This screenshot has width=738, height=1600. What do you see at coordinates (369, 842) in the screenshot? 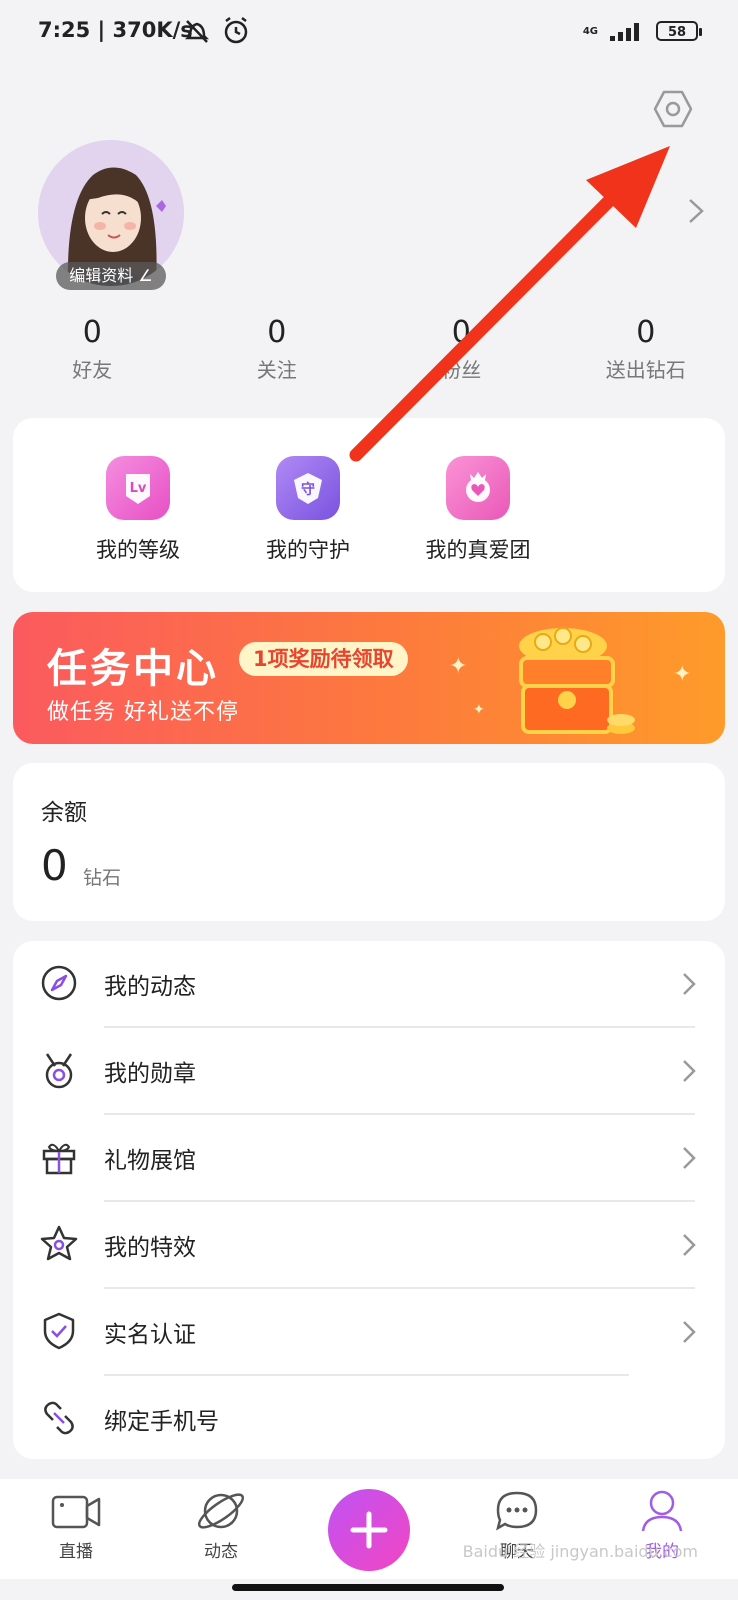
I see `balance-card: 余额 0 钻石` at bounding box center [369, 842].